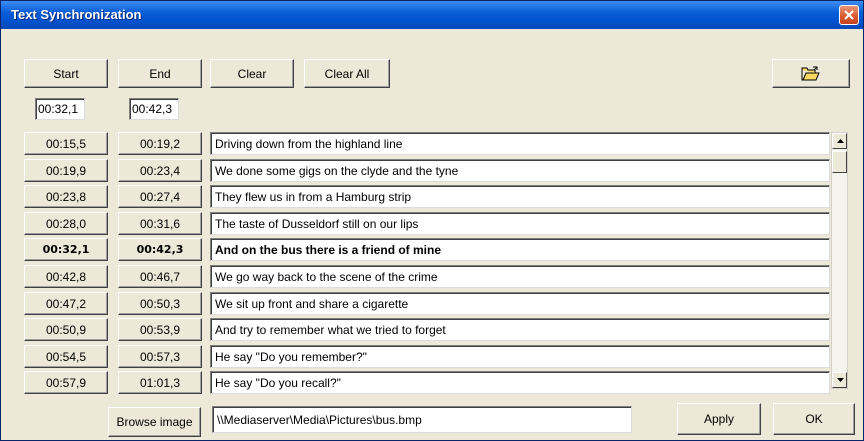  What do you see at coordinates (160, 249) in the screenshot?
I see `row-end-button: 00:42,3` at bounding box center [160, 249].